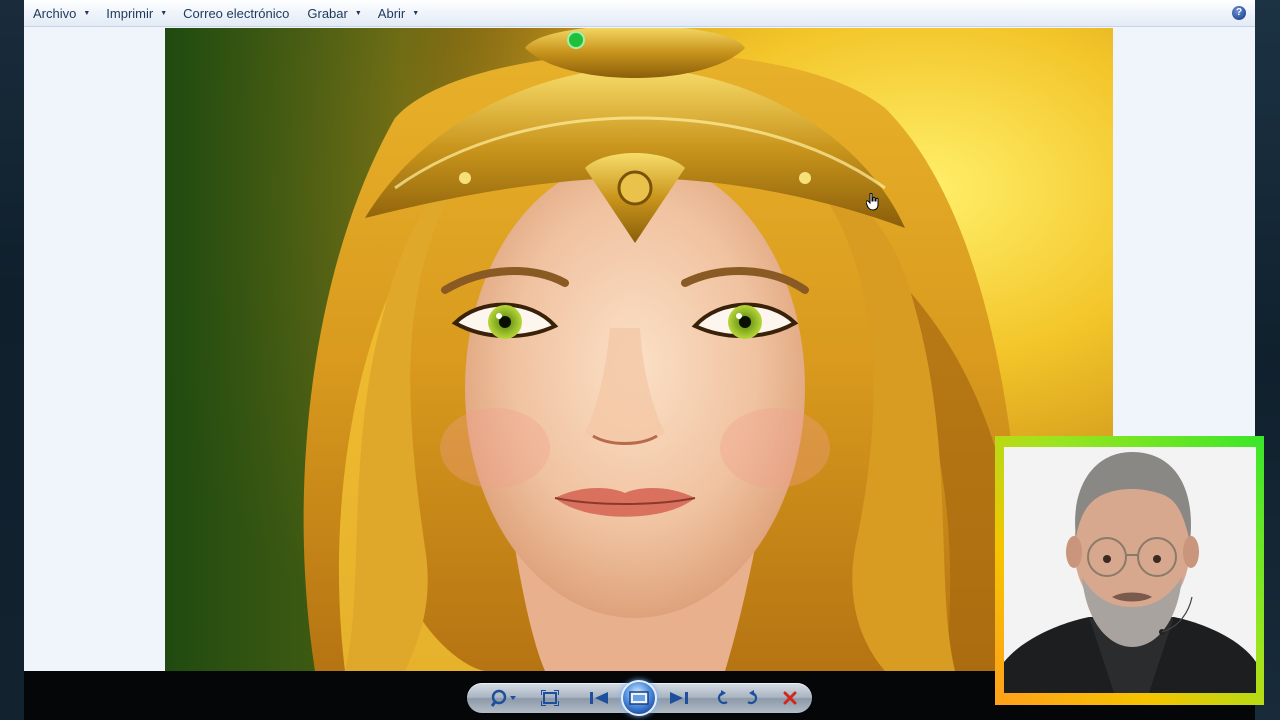  What do you see at coordinates (55, 13) in the screenshot?
I see `menu-archivo-label: Archivo` at bounding box center [55, 13].